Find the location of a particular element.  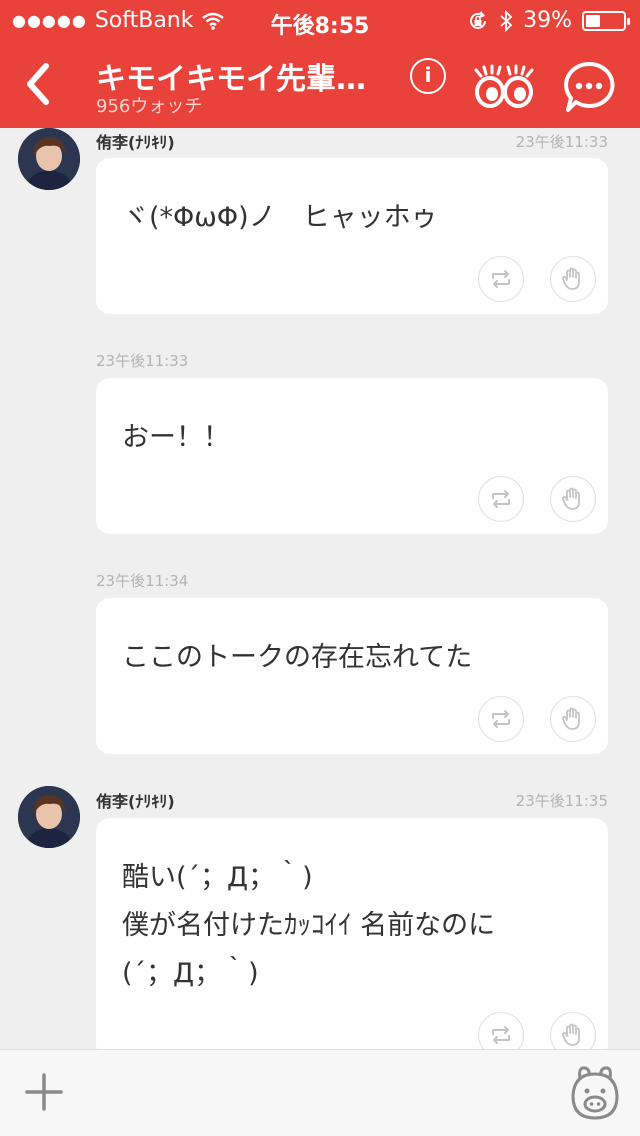

back-icon is located at coordinates (38, 84).